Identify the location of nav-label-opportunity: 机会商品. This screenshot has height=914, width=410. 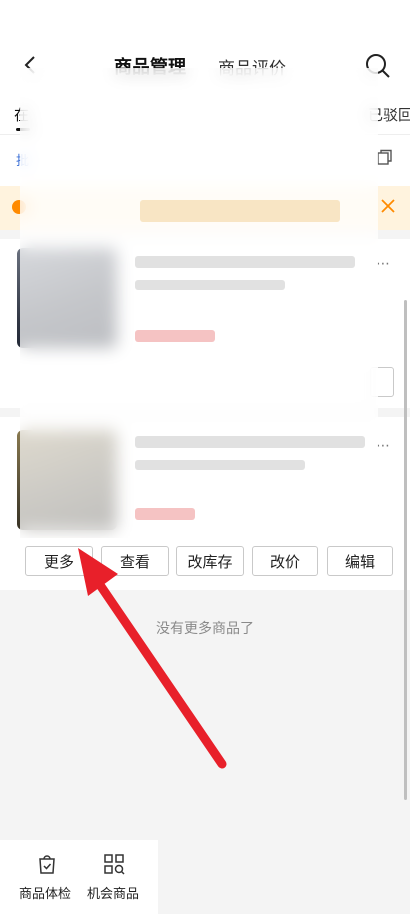
(113, 892).